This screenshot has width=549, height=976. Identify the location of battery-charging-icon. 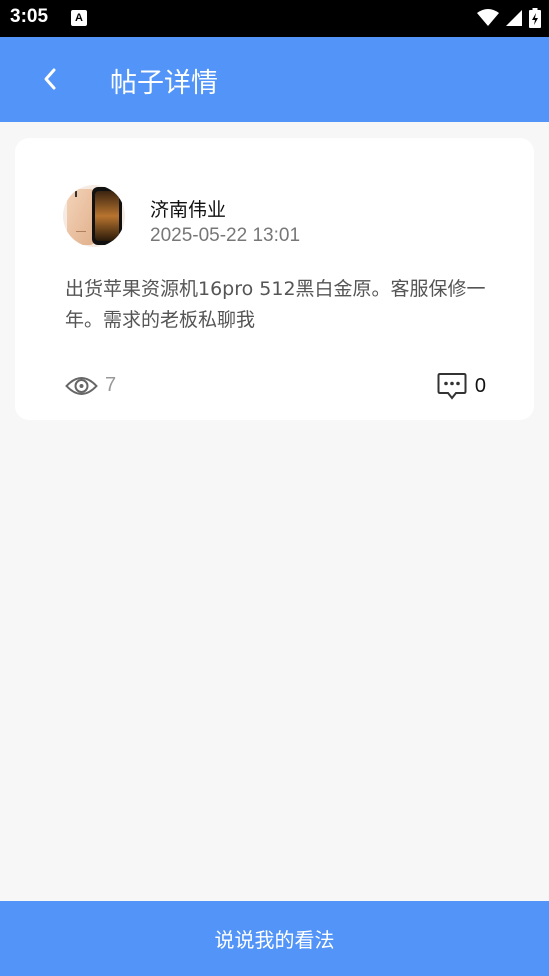
(535, 18).